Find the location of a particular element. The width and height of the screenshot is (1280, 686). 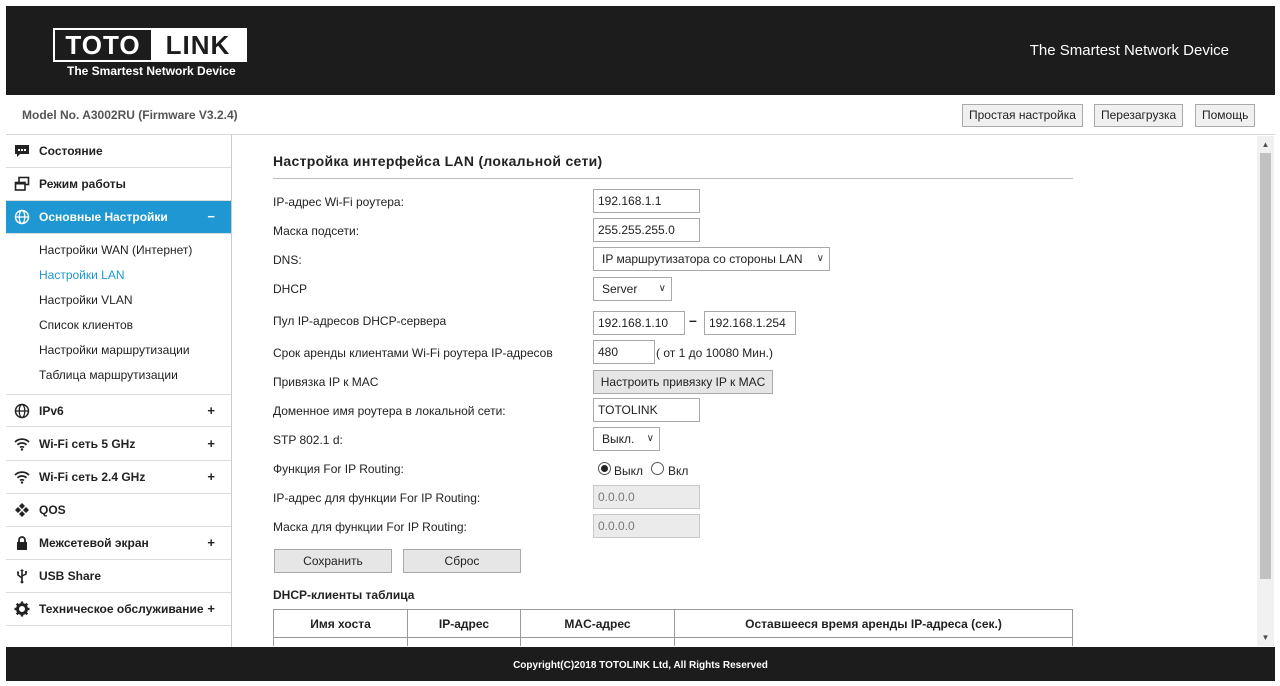

ip-routing-label: Функция For IP Routing: is located at coordinates (338, 469).